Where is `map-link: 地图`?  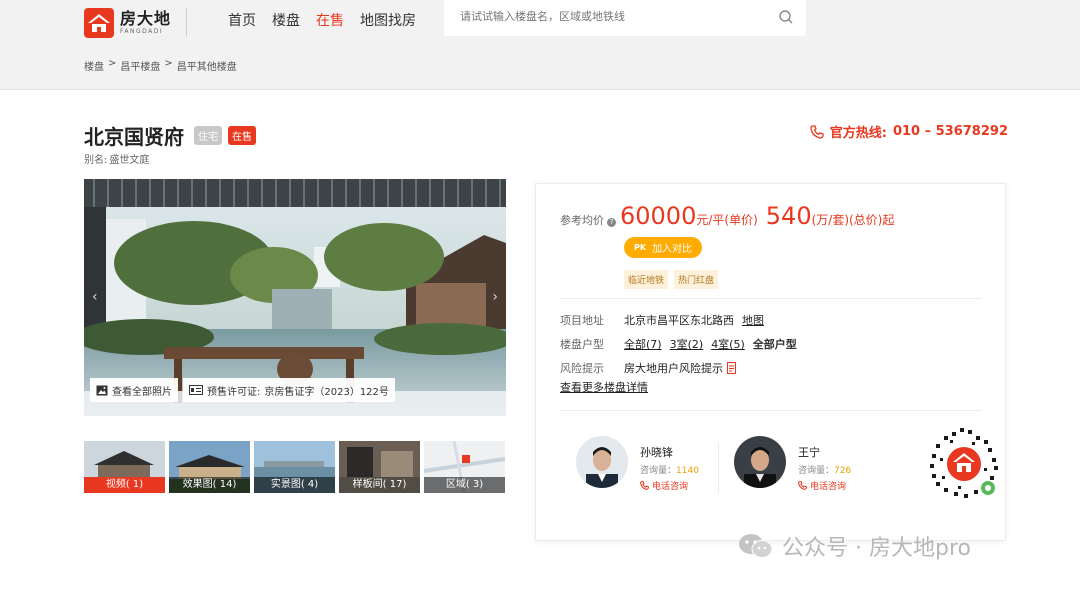
map-link: 地图 is located at coordinates (753, 320).